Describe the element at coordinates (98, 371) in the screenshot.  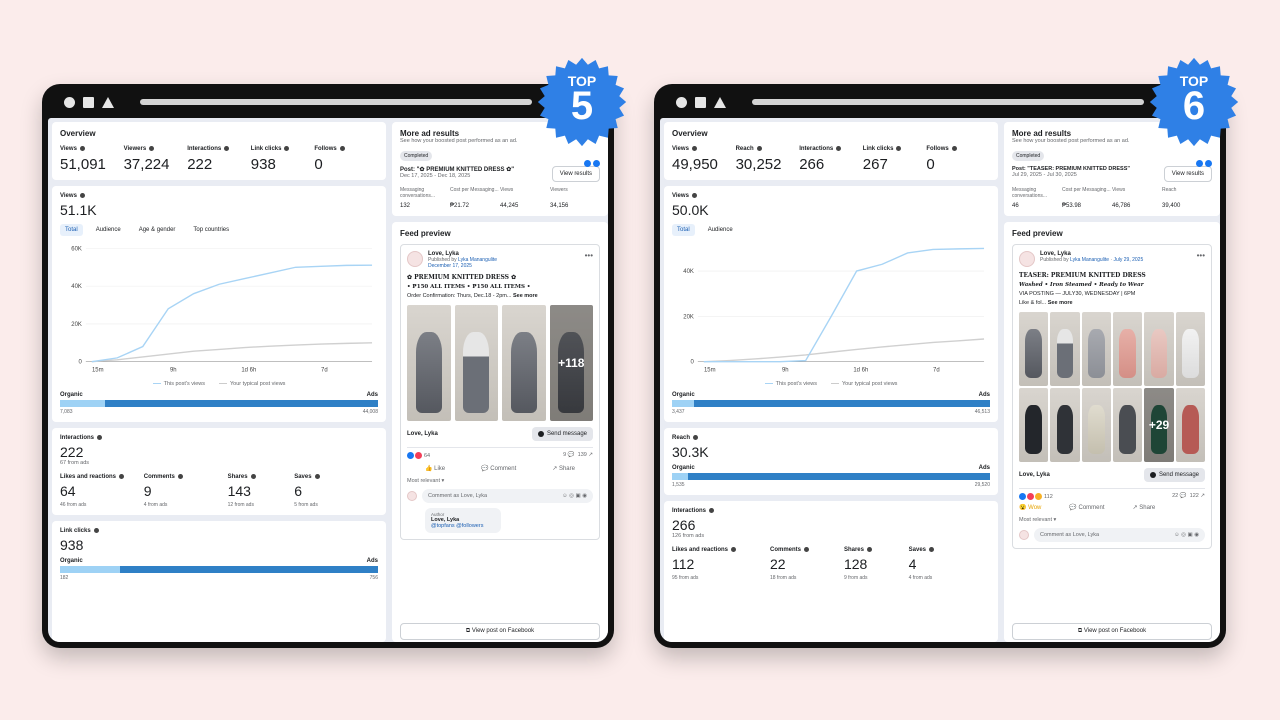
I see `x-tick-label: 15m` at that location.